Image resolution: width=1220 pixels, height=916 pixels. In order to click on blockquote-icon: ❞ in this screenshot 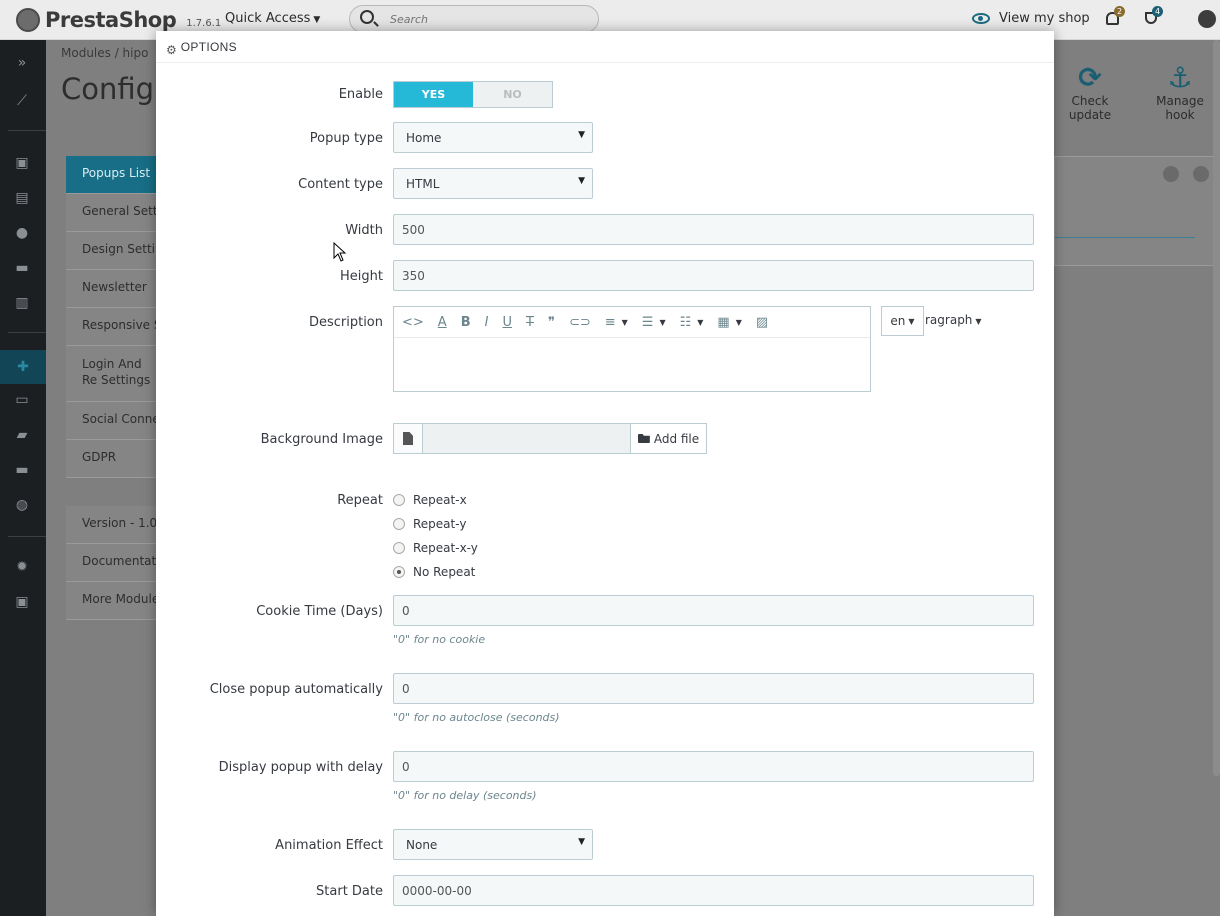, I will do `click(551, 322)`.